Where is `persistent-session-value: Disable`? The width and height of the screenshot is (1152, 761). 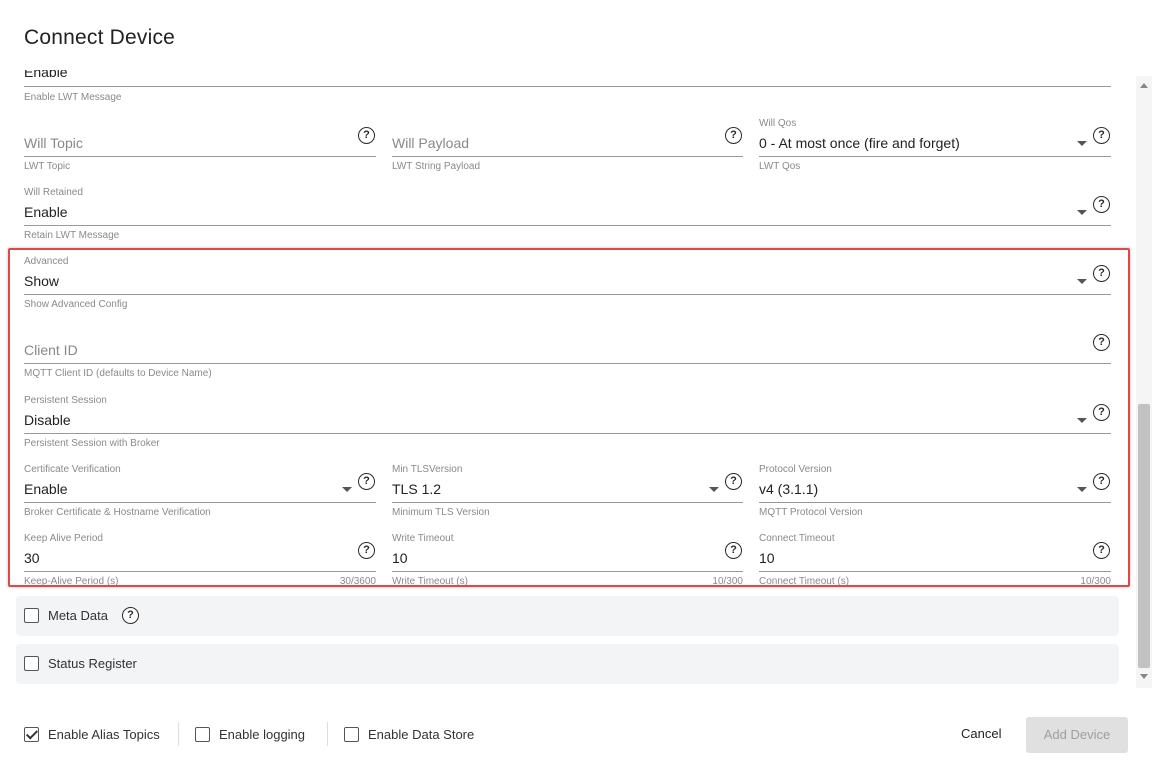 persistent-session-value: Disable is located at coordinates (47, 420).